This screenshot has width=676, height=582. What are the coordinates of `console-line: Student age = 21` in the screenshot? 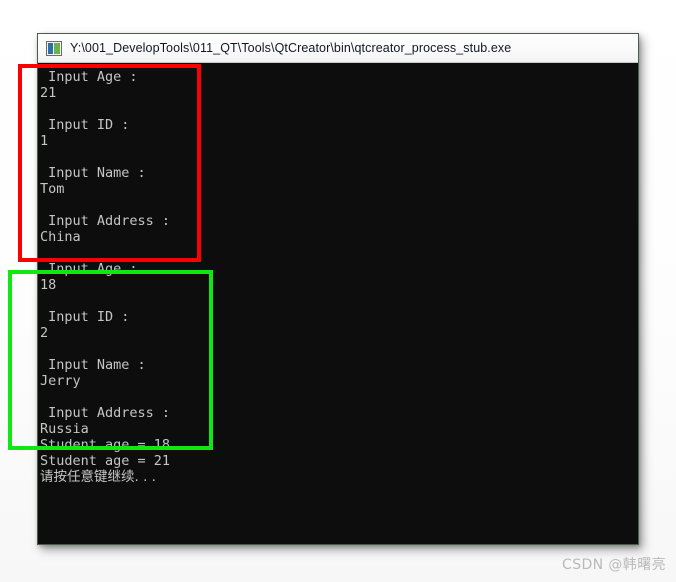 It's located at (105, 461).